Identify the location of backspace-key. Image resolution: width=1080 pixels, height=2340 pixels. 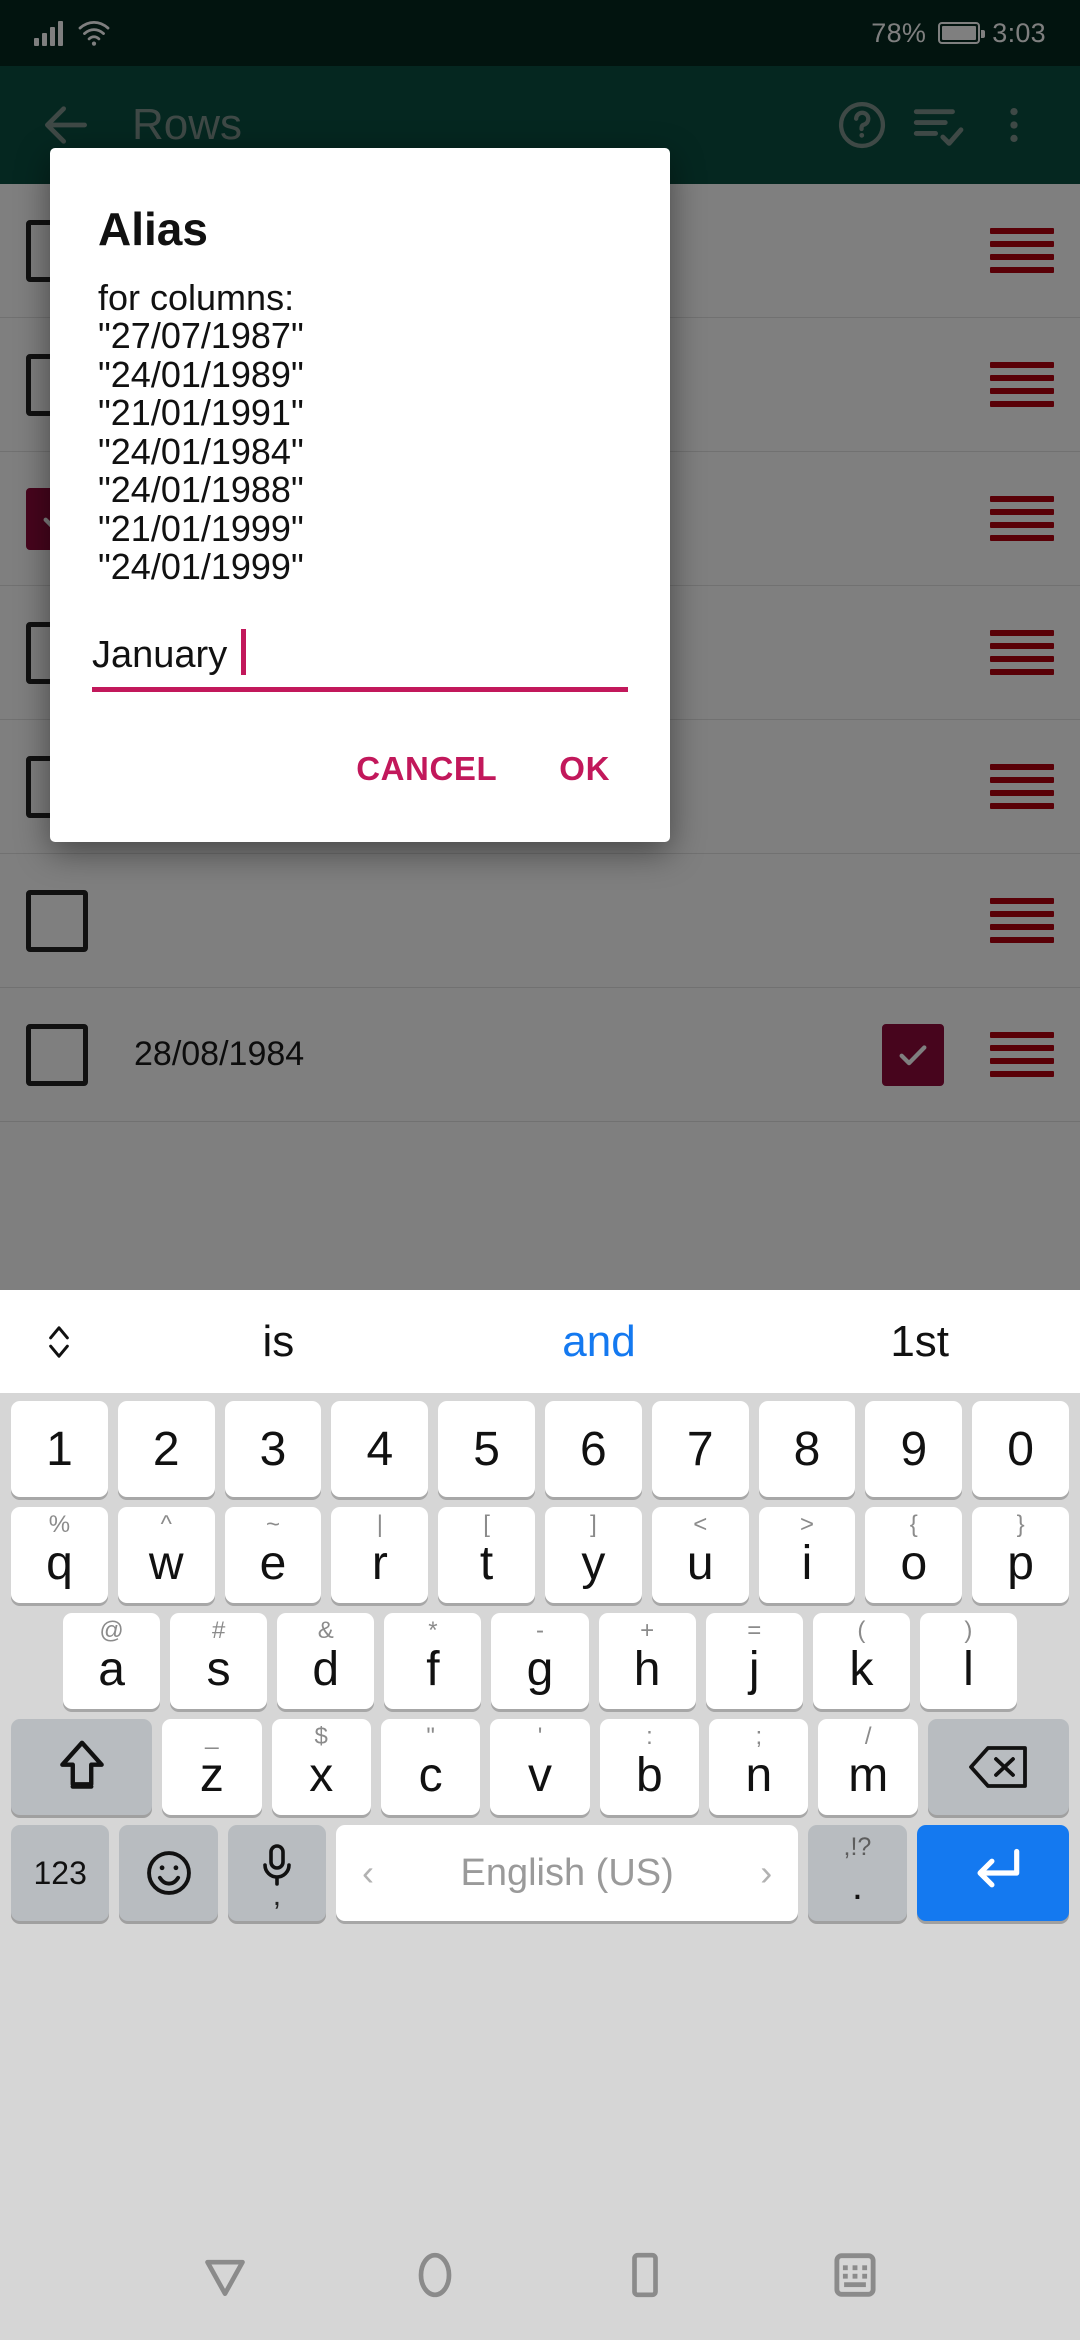
(998, 1767).